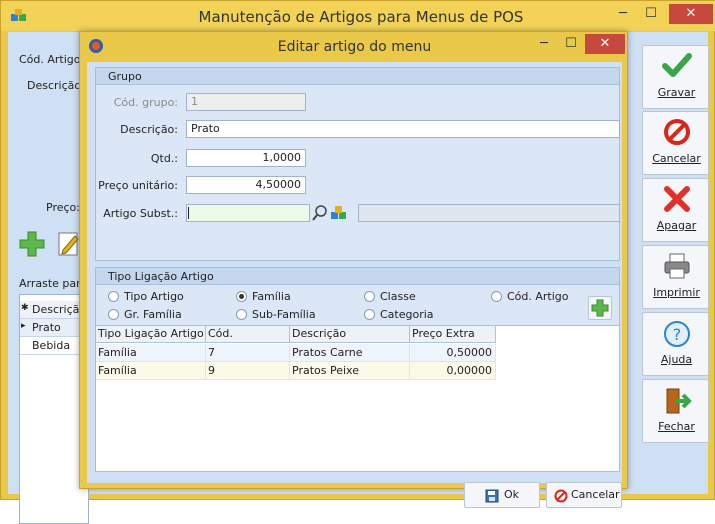 Image resolution: width=715 pixels, height=524 pixels. Describe the element at coordinates (623, 14) in the screenshot. I see `main-minimize-button: ─` at that location.